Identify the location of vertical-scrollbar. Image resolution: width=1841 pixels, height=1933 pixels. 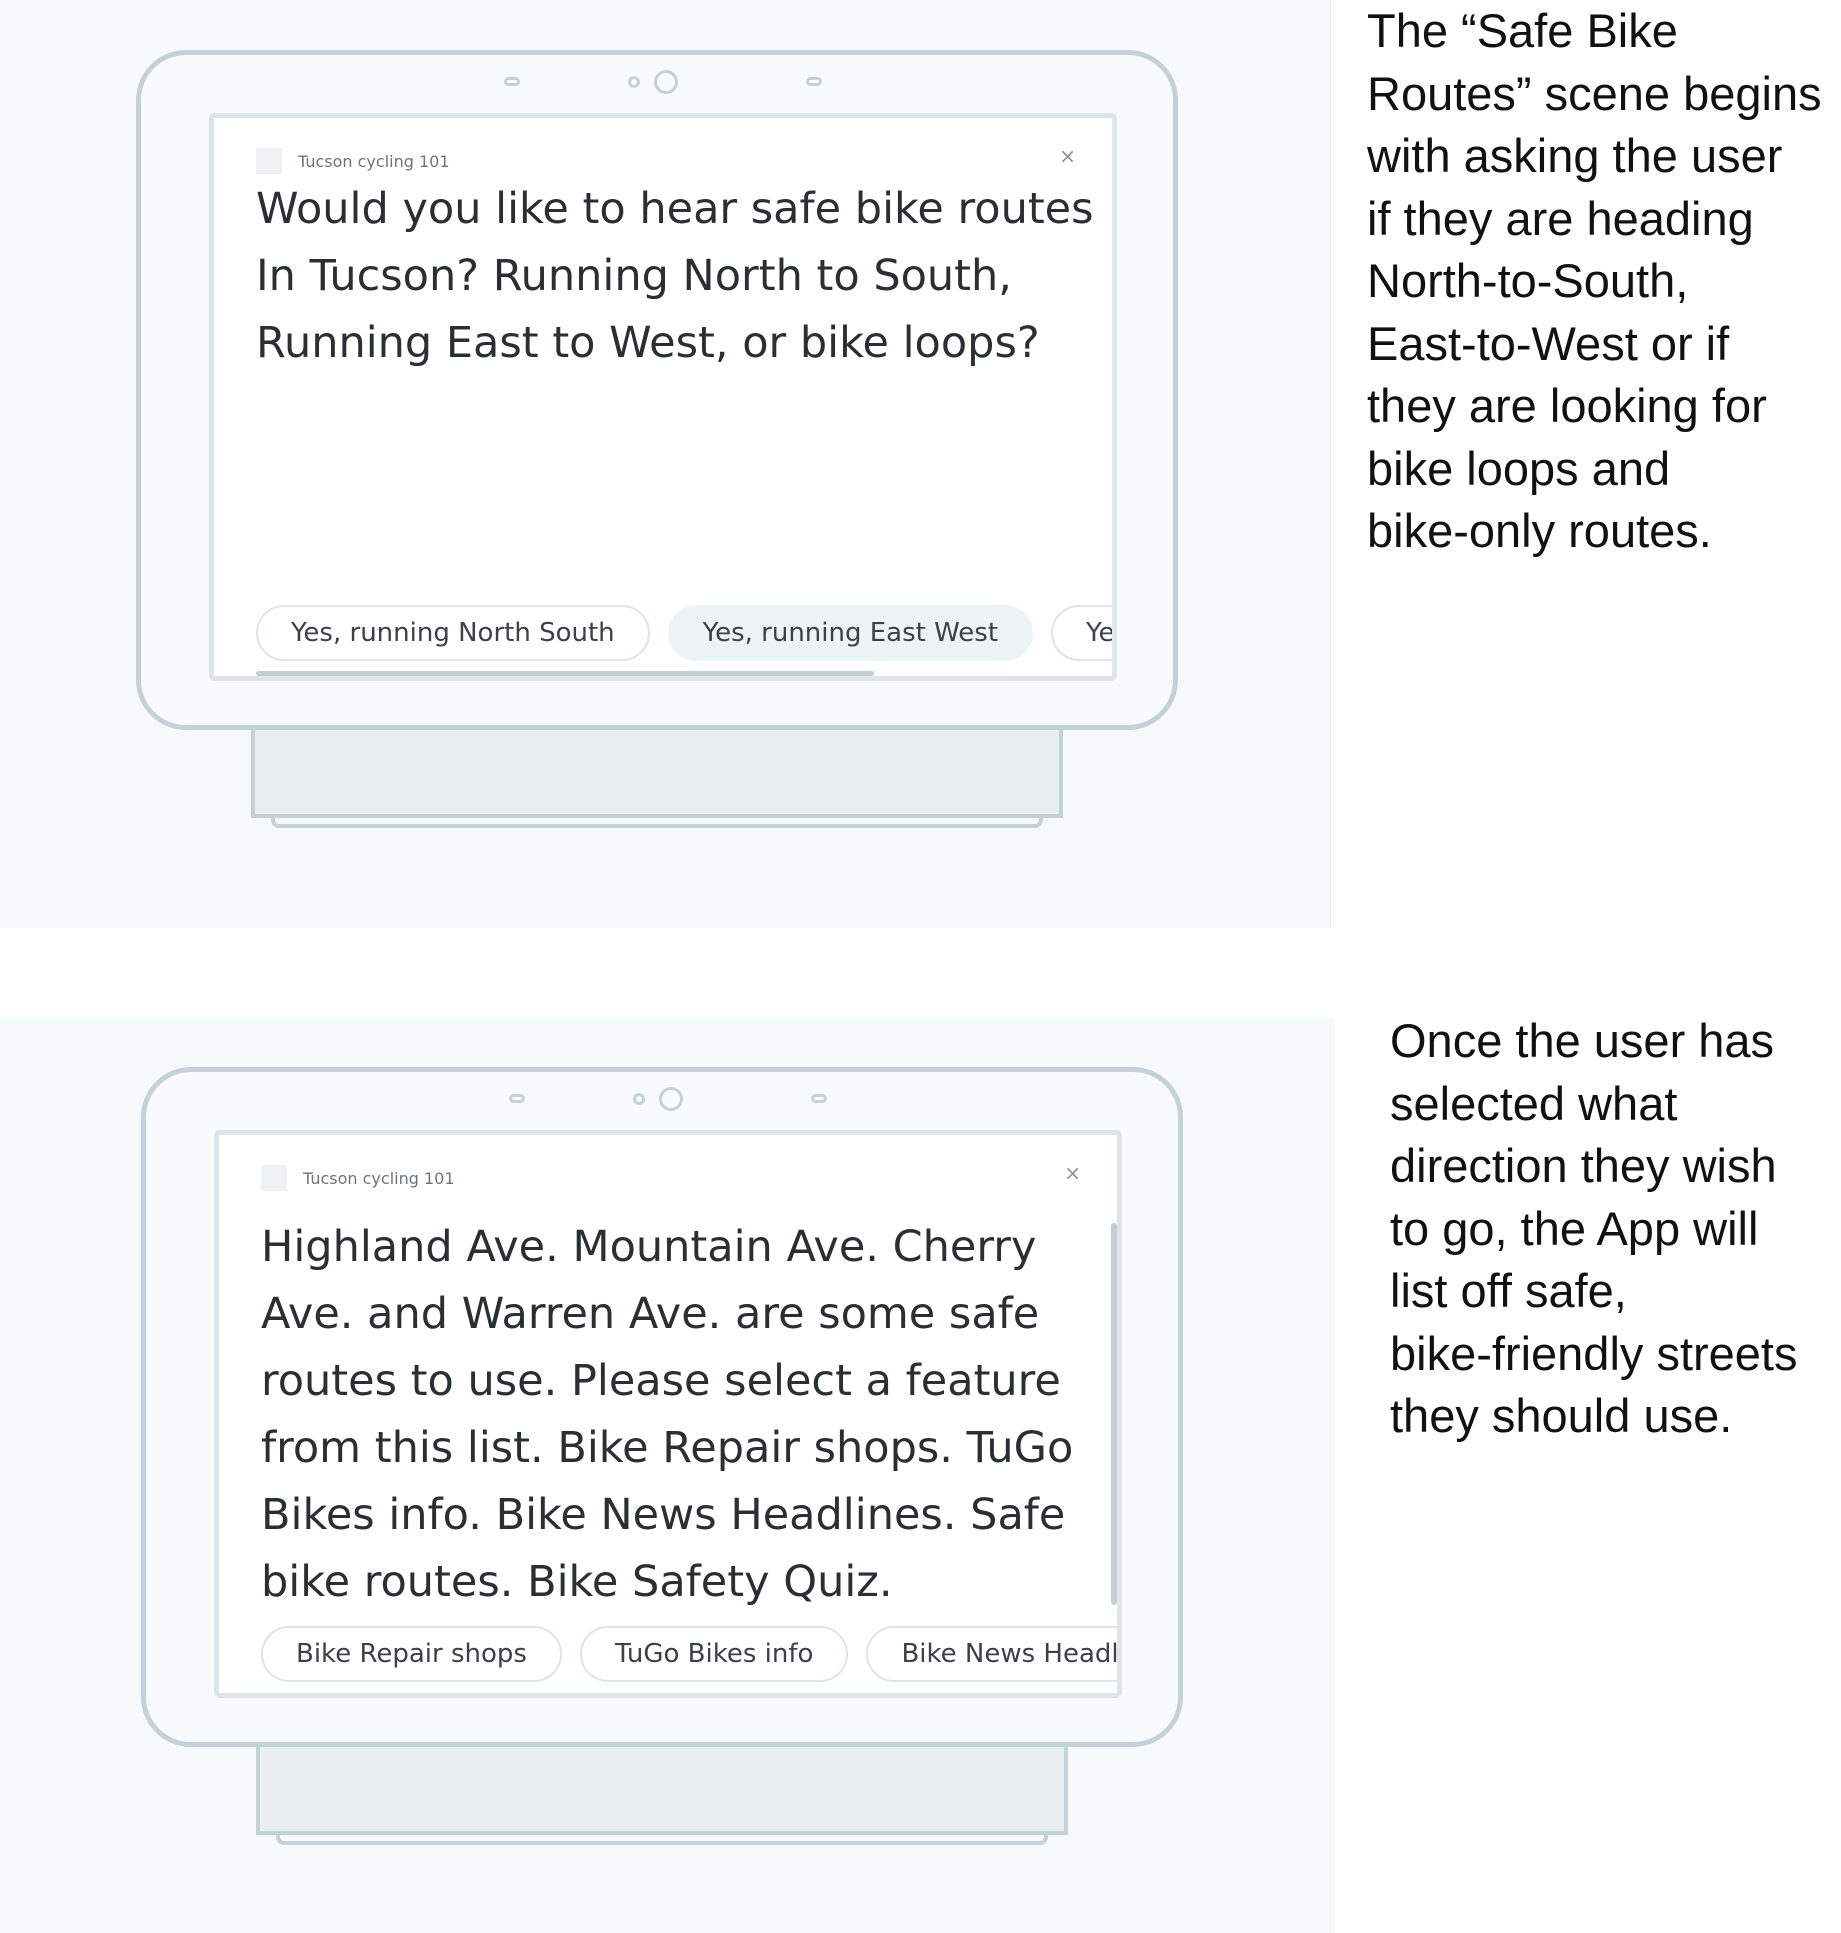
(1114, 1414).